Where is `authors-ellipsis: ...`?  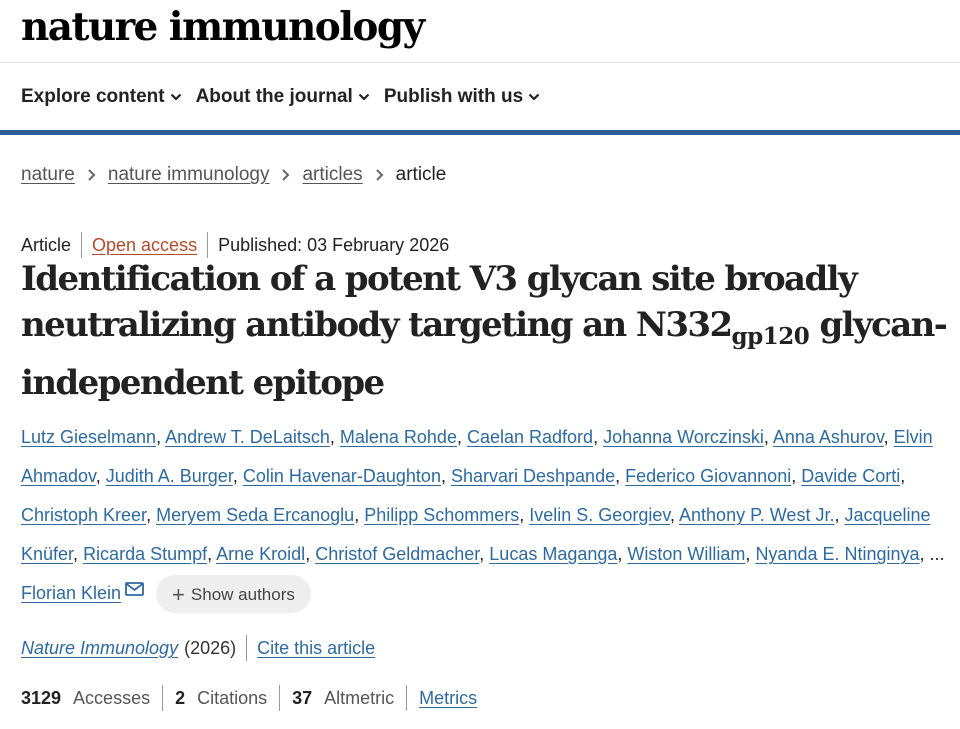
authors-ellipsis: ... is located at coordinates (937, 554).